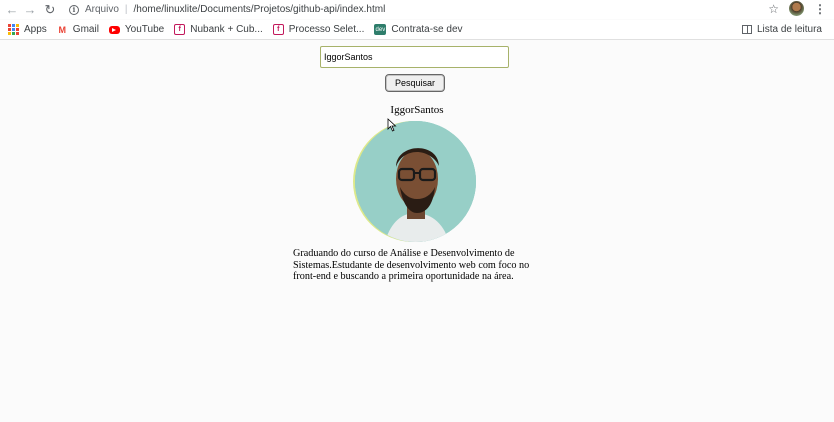  I want to click on username-search-input, so click(414, 57).